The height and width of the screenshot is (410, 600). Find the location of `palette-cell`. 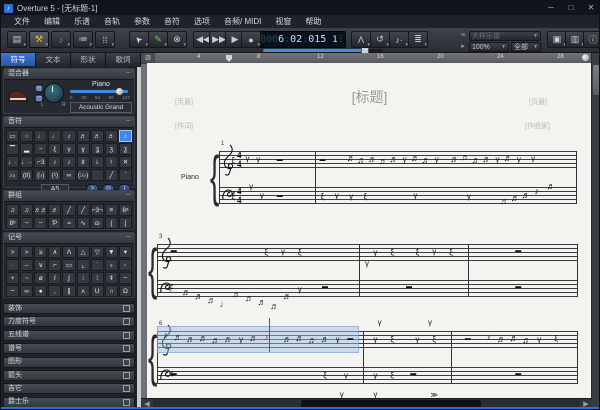

palette-cell is located at coordinates (97, 175).